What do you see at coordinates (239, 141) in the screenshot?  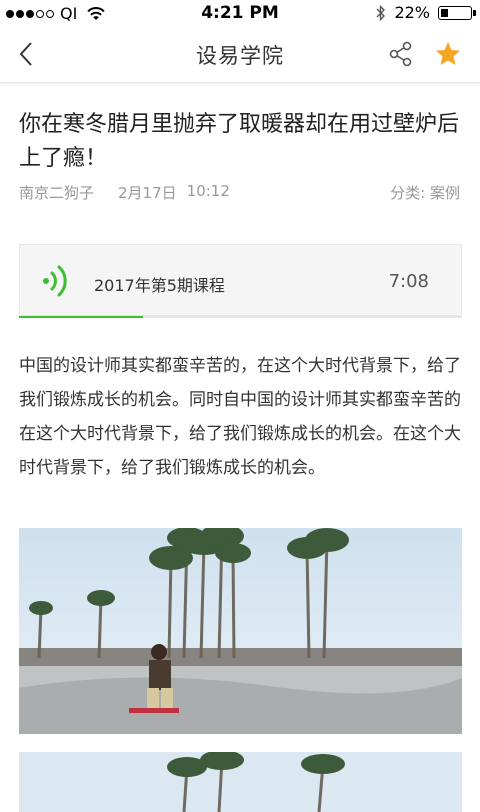 I see `article-title: 你在寒冬腊月里抛弃了取暖器却在用过壁炉后上了瘾！` at bounding box center [239, 141].